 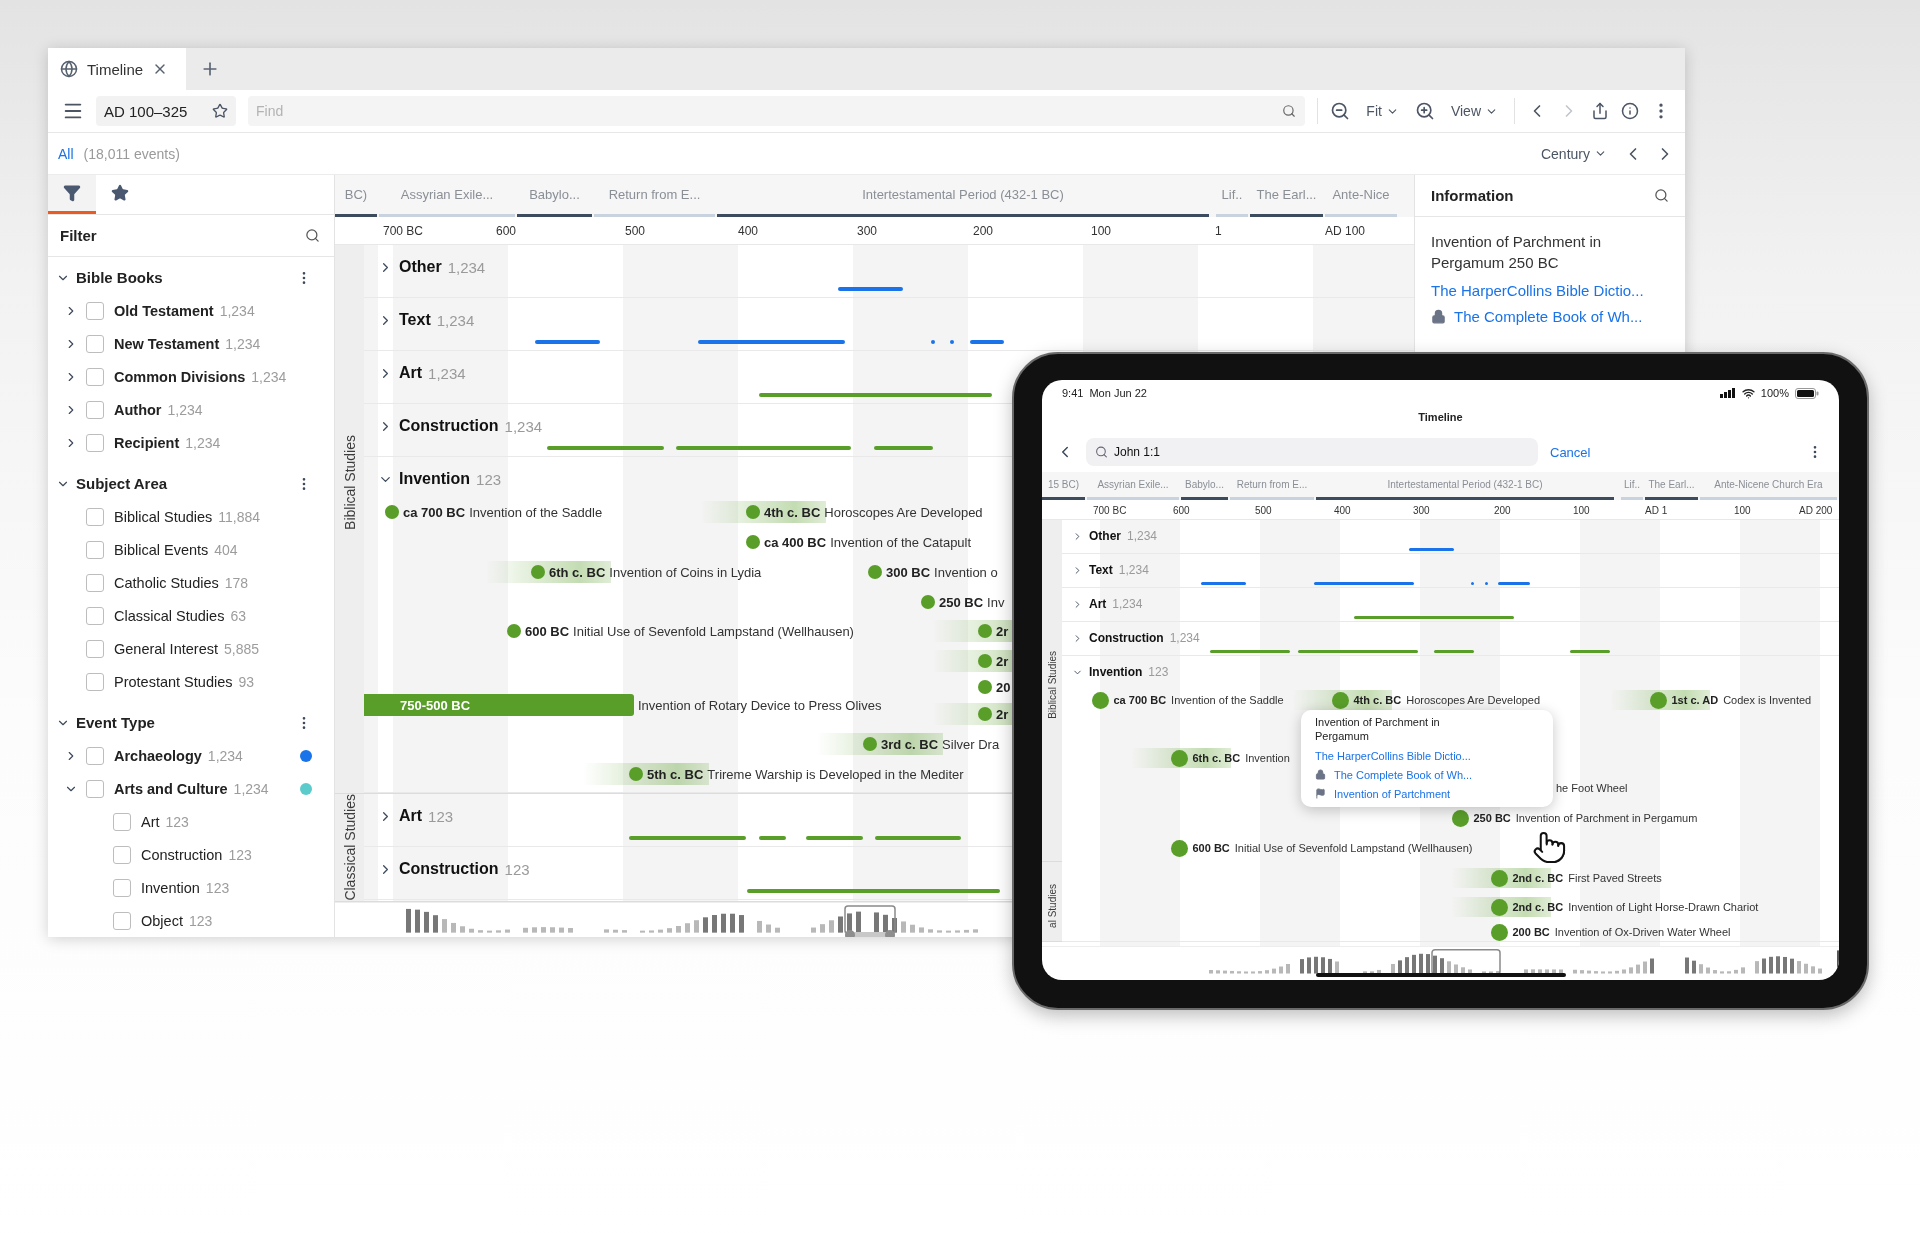 I want to click on cancel-button: Cancel, so click(x=1570, y=452).